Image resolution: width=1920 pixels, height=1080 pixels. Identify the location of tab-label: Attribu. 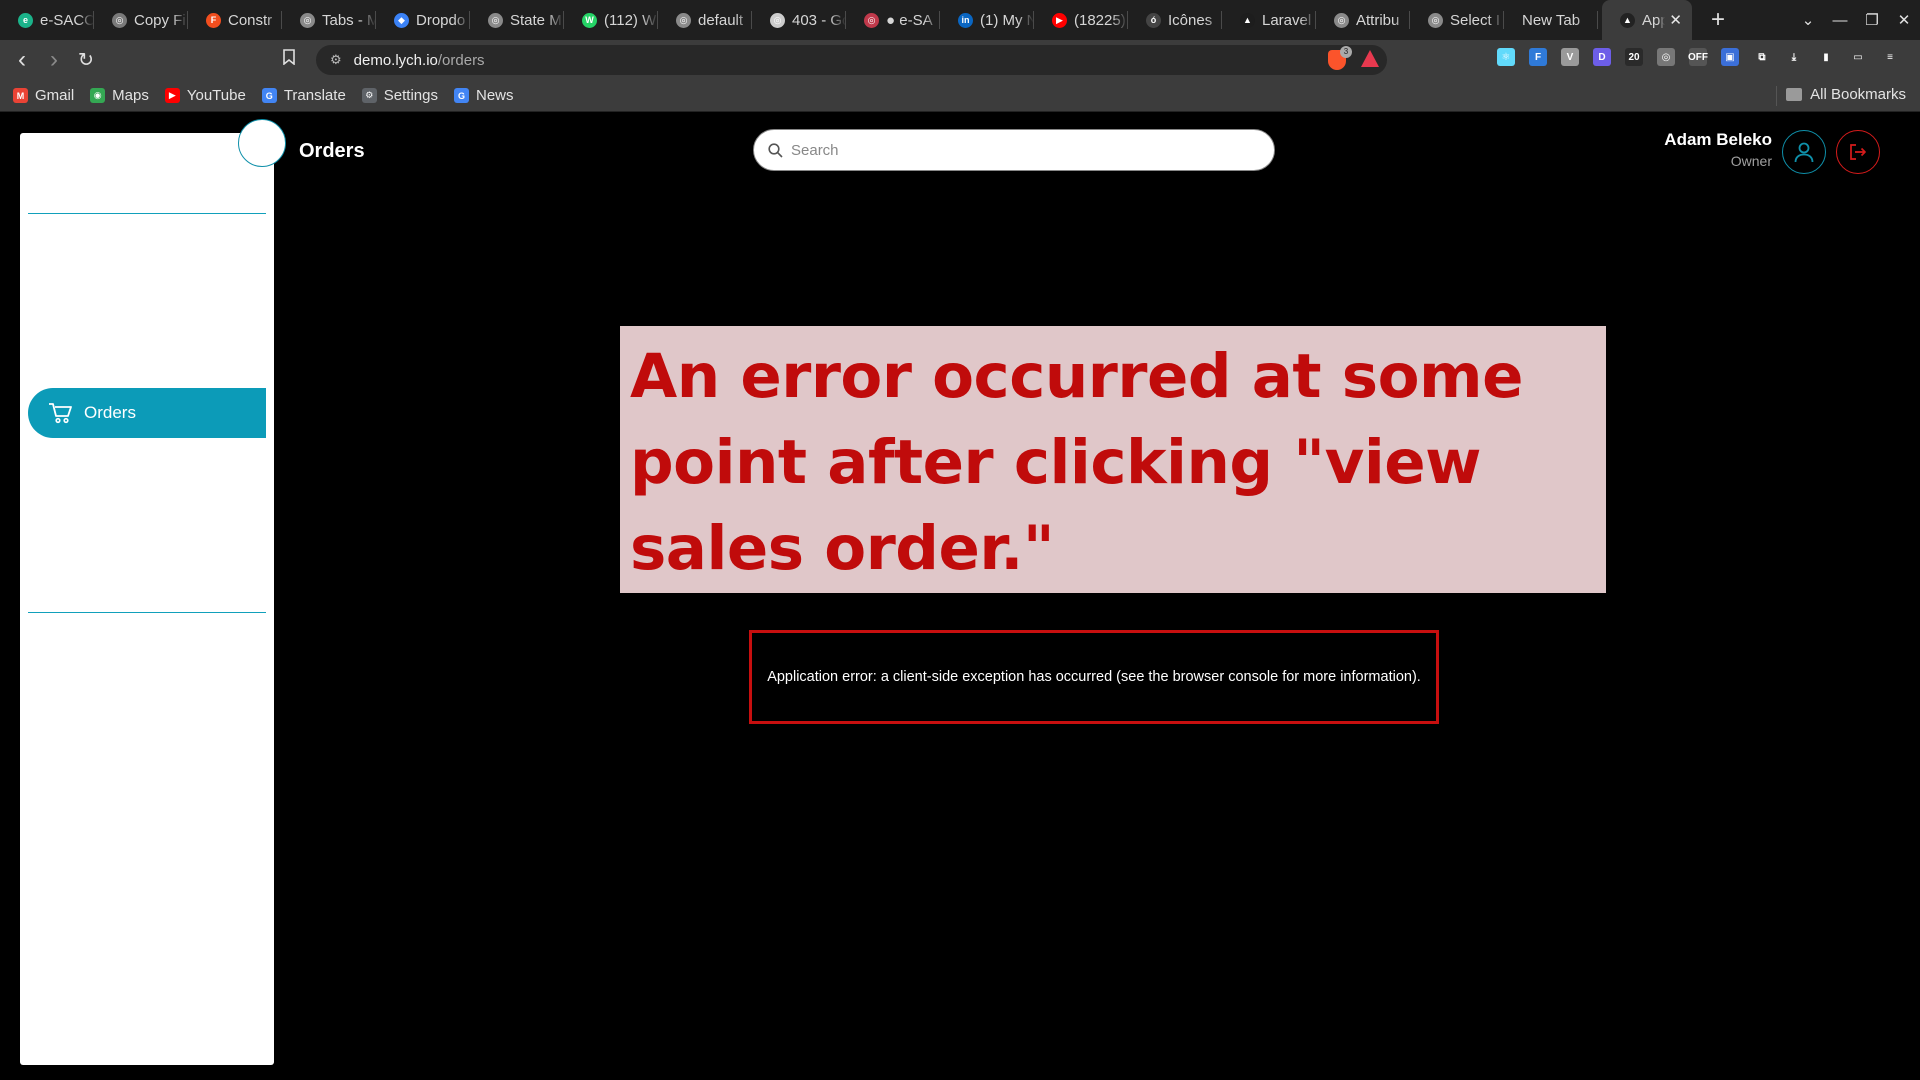
(1378, 20).